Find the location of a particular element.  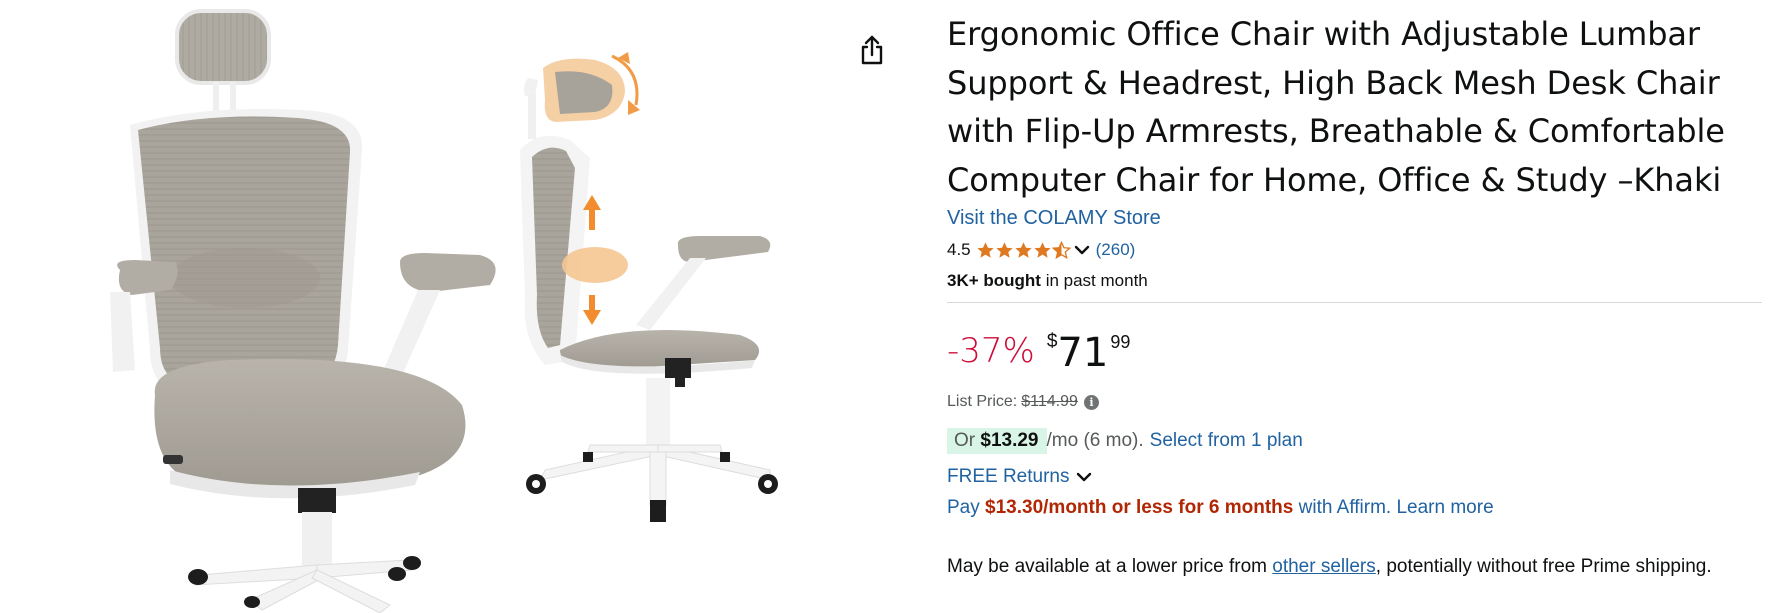

list-price-label: List Price: is located at coordinates (982, 401).